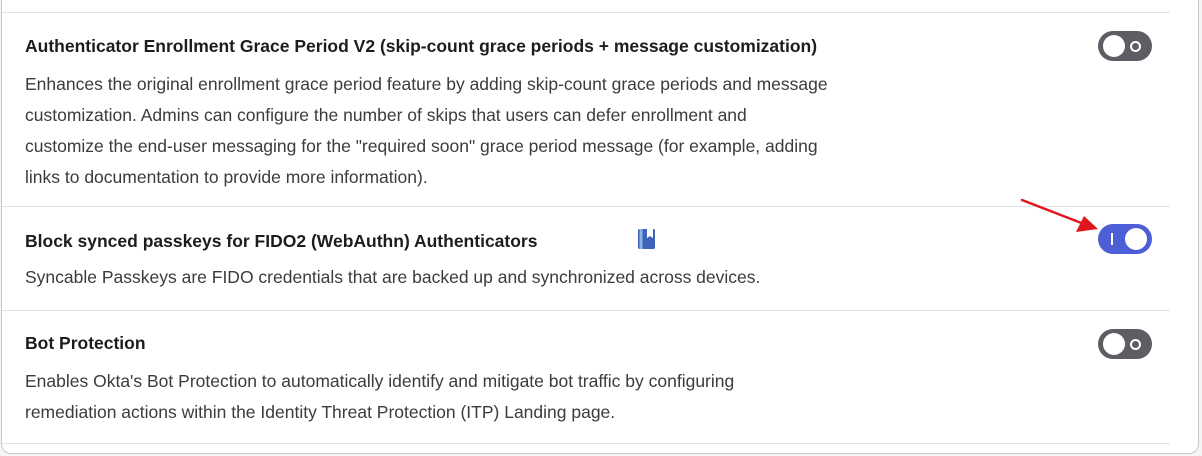 The image size is (1202, 456). What do you see at coordinates (646, 239) in the screenshot?
I see `book-icon` at bounding box center [646, 239].